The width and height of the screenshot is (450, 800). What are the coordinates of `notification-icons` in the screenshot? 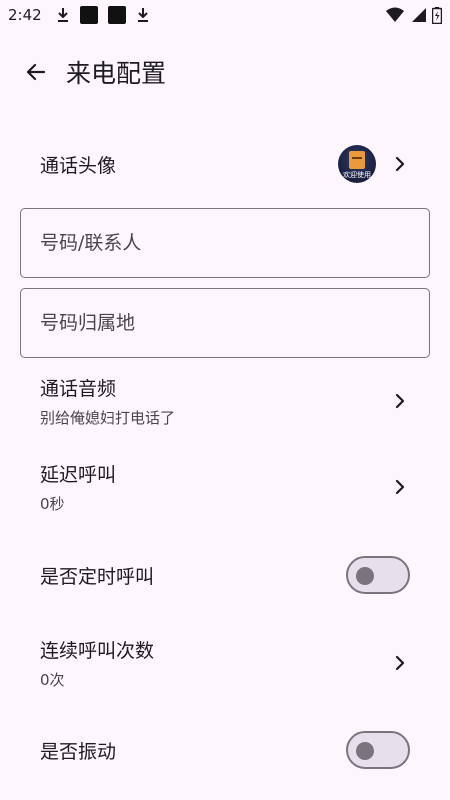 It's located at (103, 15).